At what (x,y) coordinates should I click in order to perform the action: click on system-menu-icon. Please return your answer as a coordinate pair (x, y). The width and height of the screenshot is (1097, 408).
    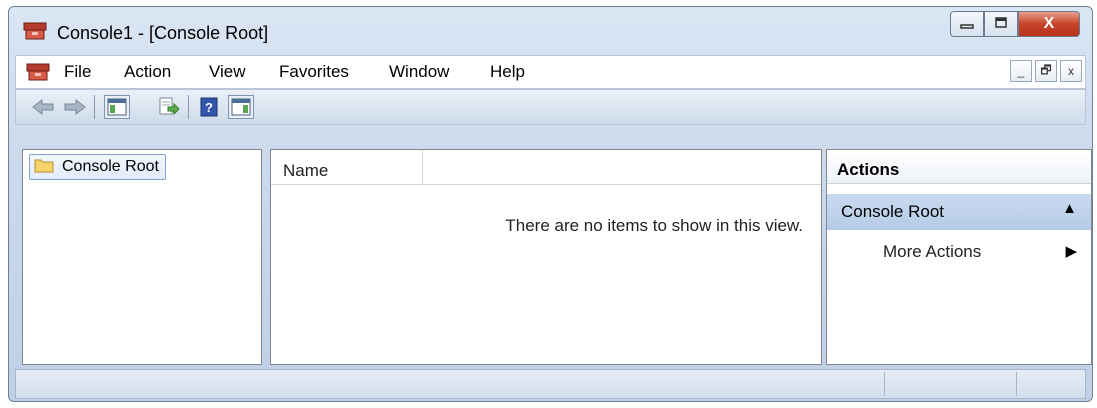
    Looking at the image, I should click on (38, 72).